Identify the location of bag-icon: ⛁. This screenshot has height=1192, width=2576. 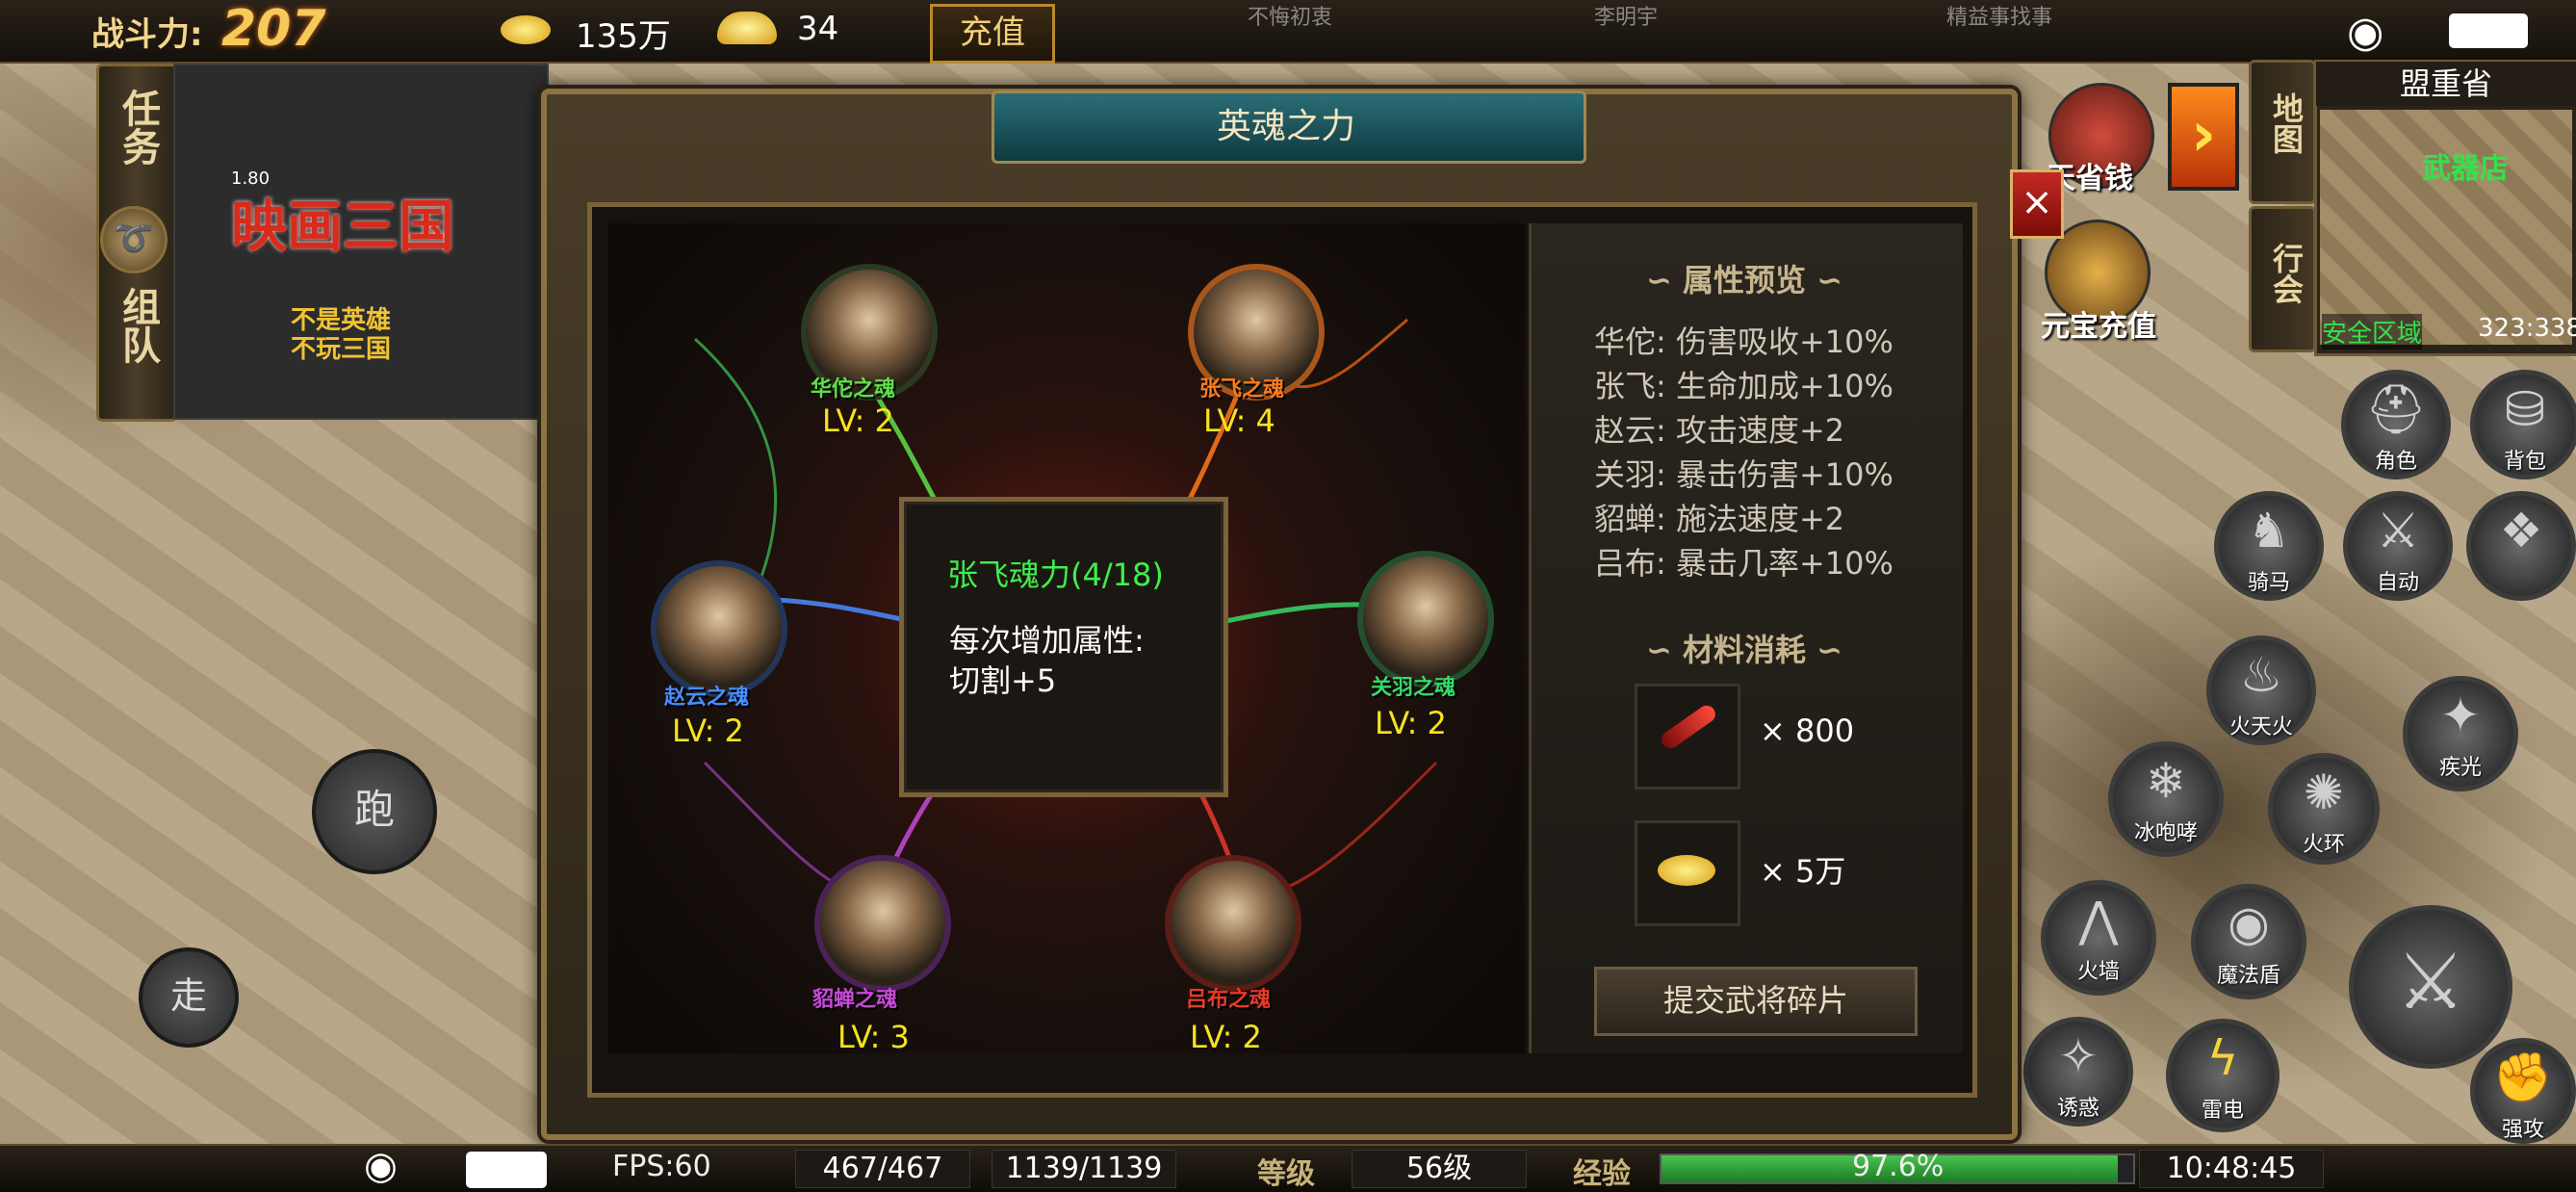
(2525, 409).